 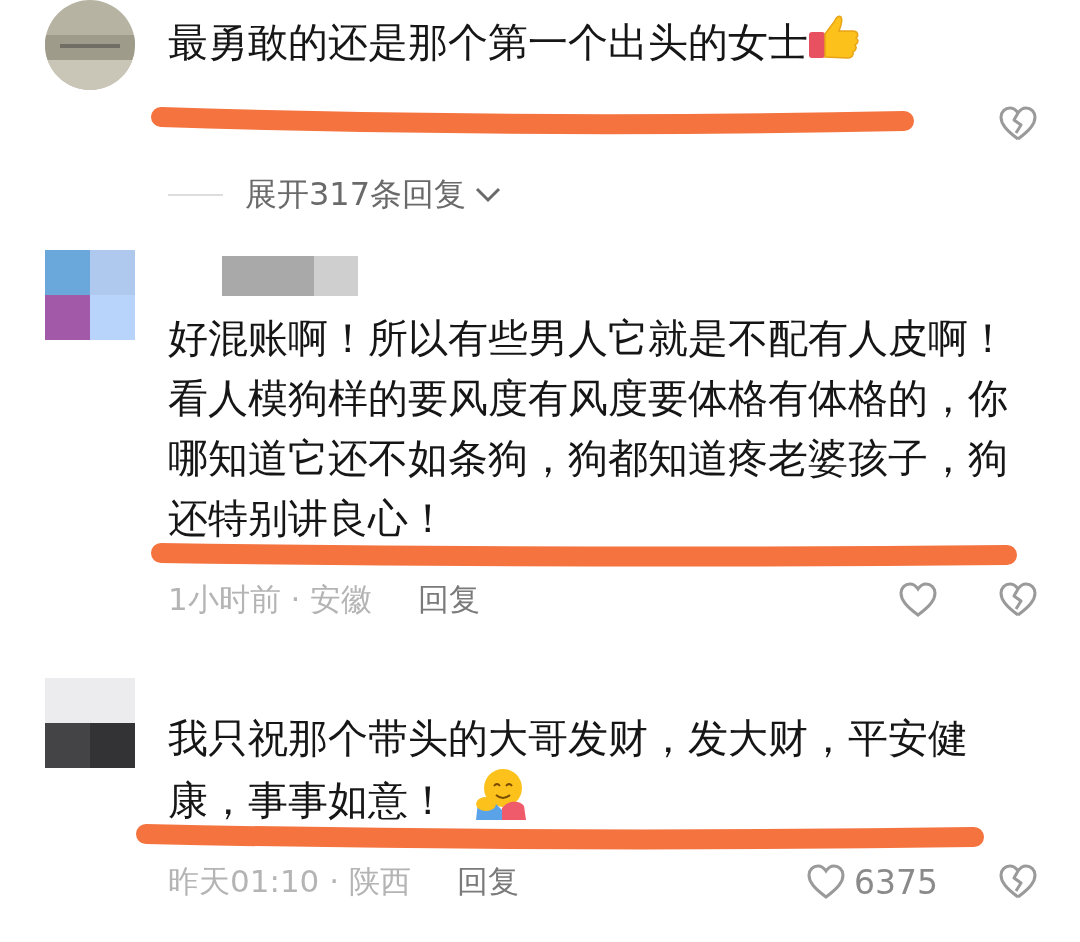 What do you see at coordinates (289, 881) in the screenshot?
I see `comment-time-location: 昨天01:10 · 陕西` at bounding box center [289, 881].